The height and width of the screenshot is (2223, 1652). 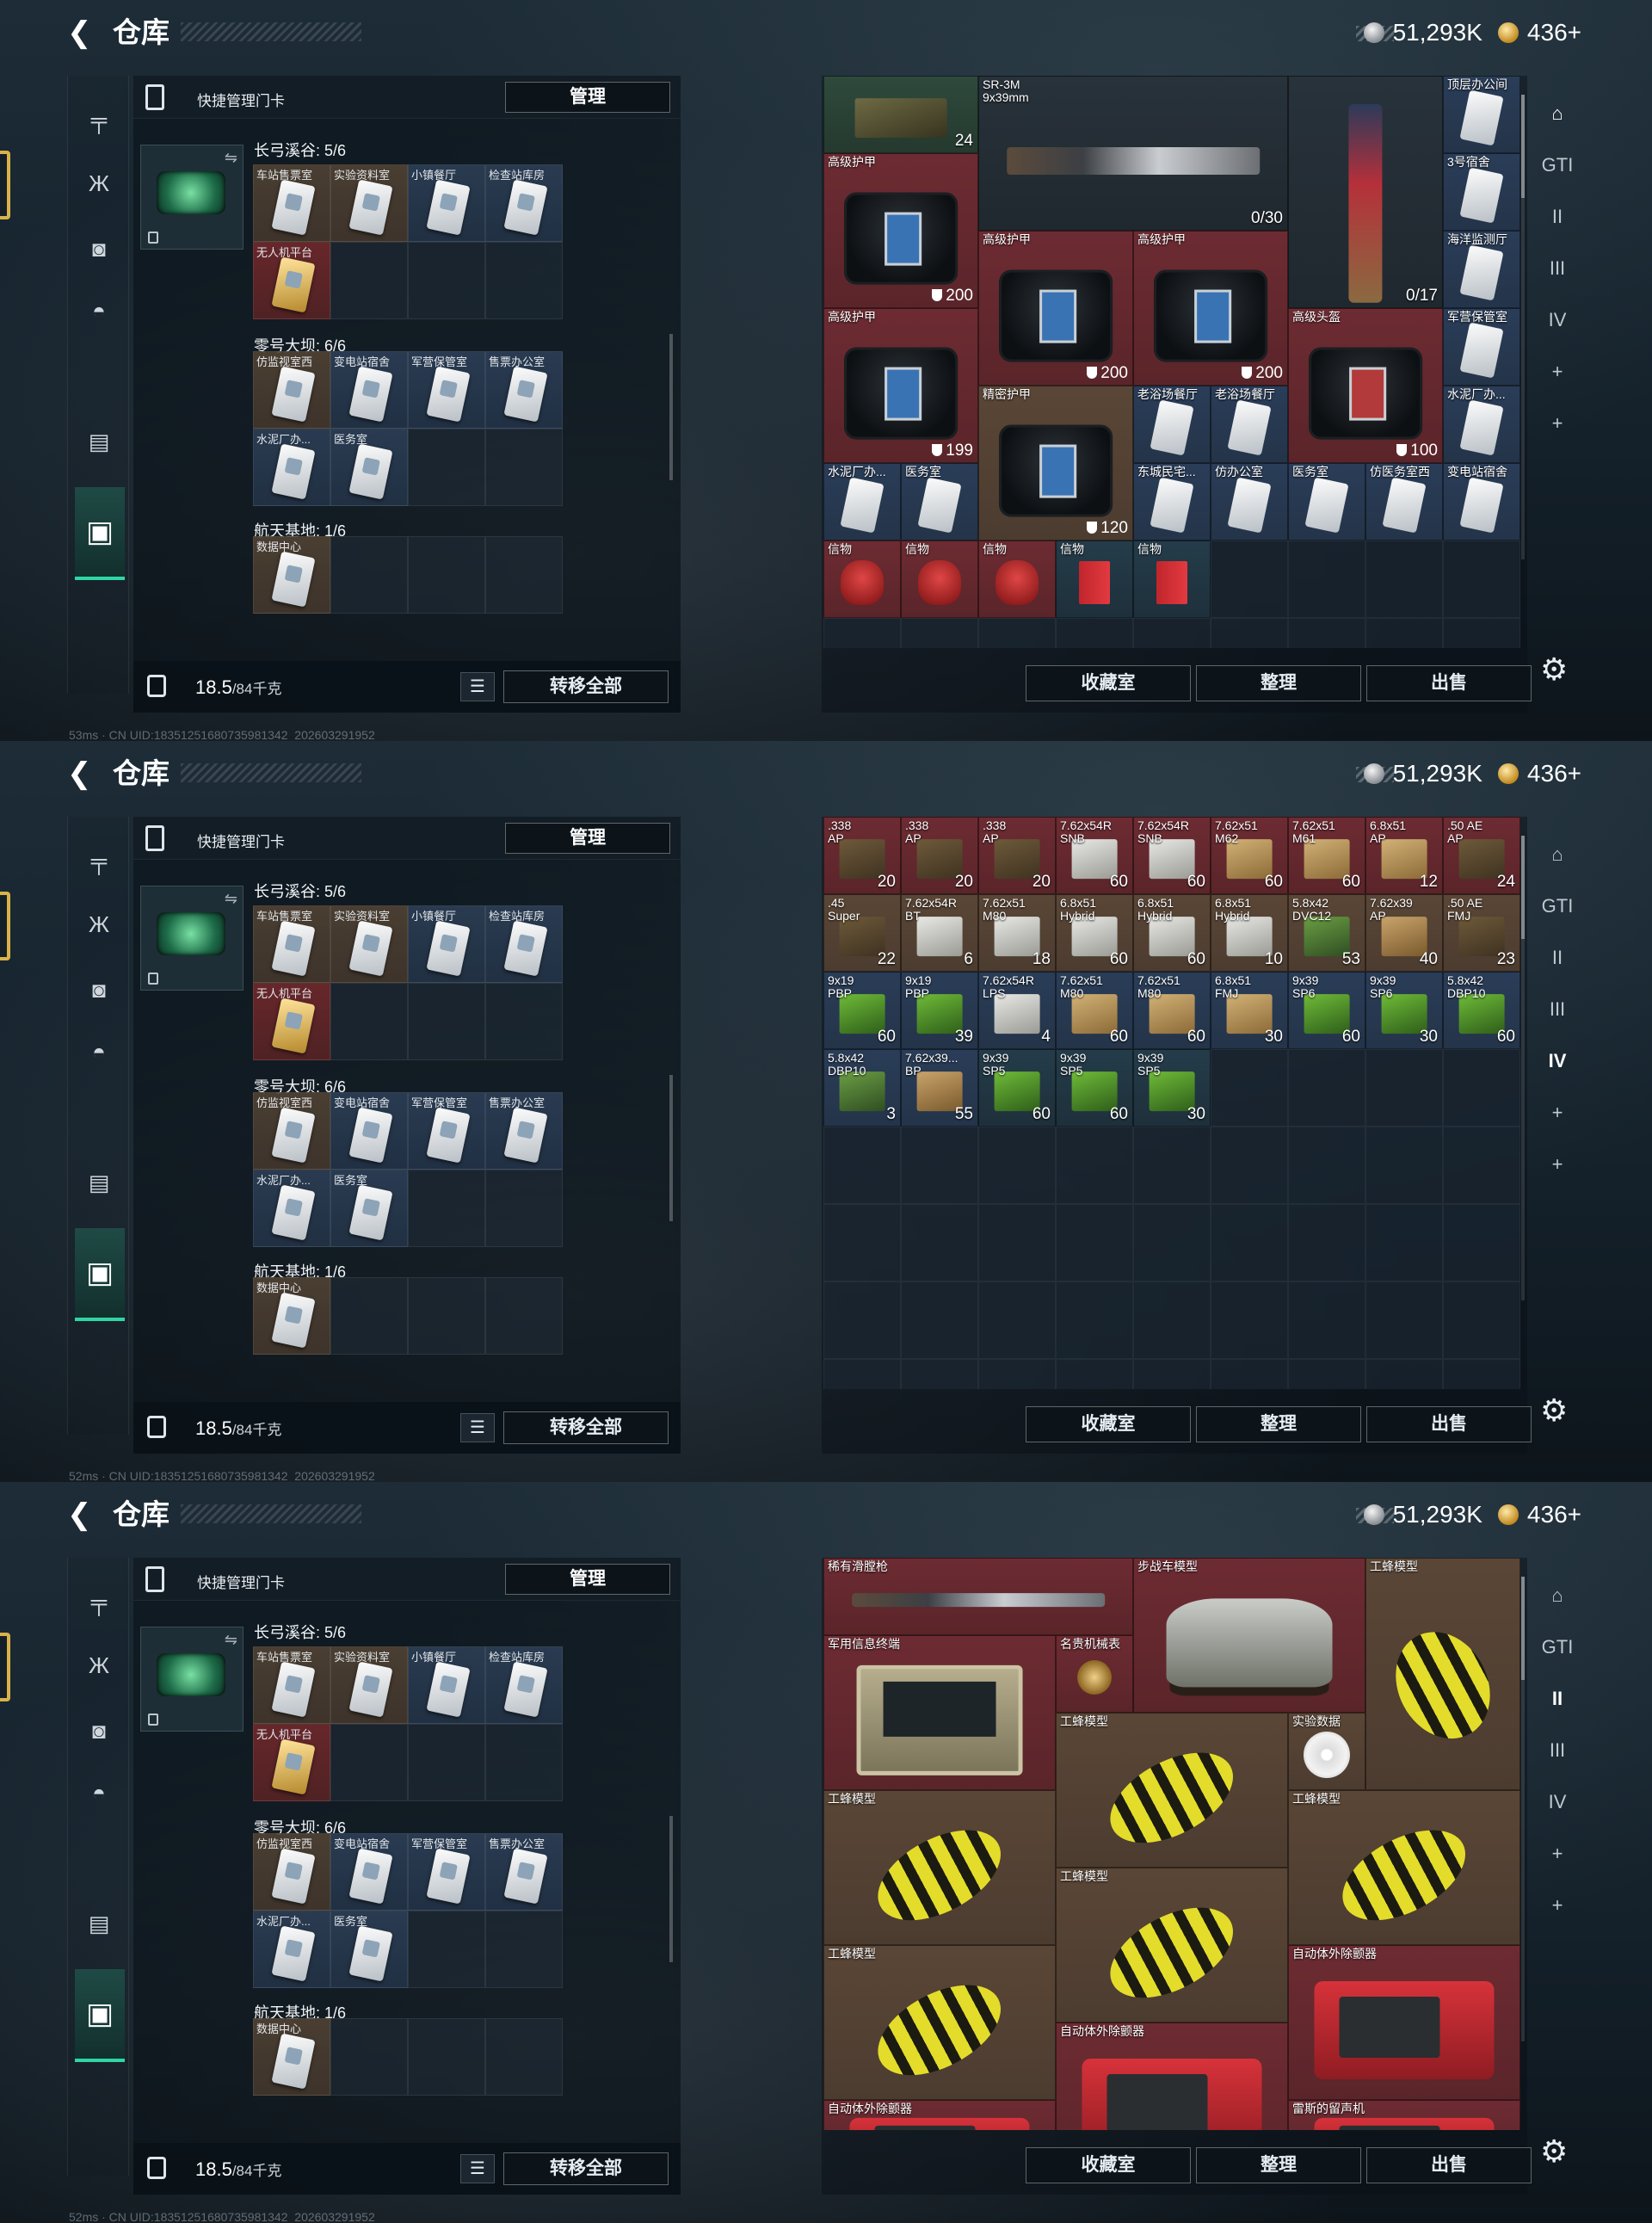 What do you see at coordinates (1278, 1424) in the screenshot?
I see `sort-button: 整理` at bounding box center [1278, 1424].